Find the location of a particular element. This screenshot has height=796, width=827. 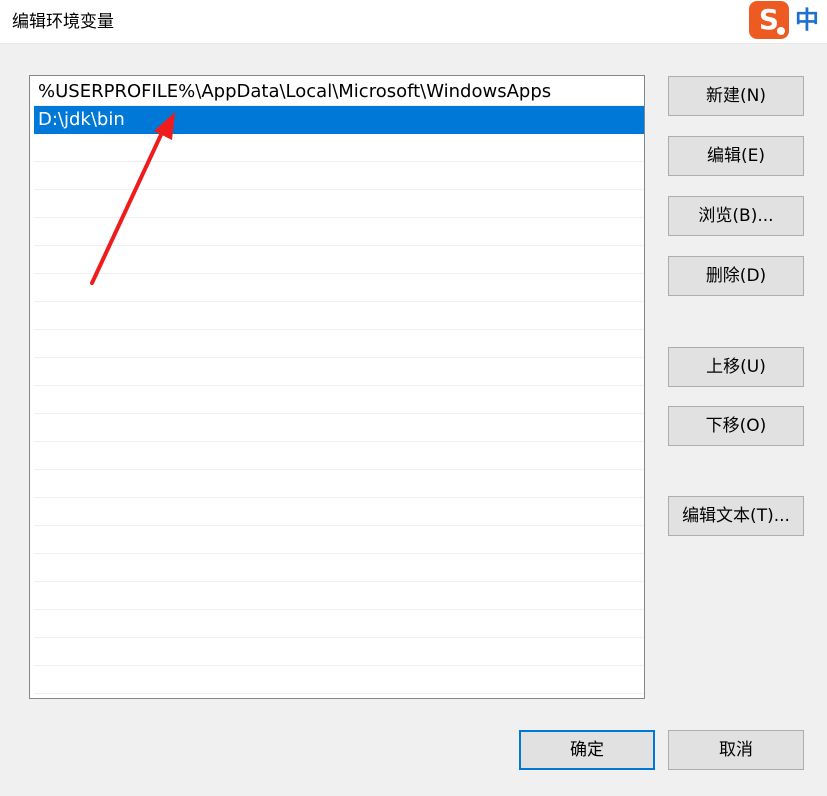

new-button: 新建(N) is located at coordinates (736, 96).